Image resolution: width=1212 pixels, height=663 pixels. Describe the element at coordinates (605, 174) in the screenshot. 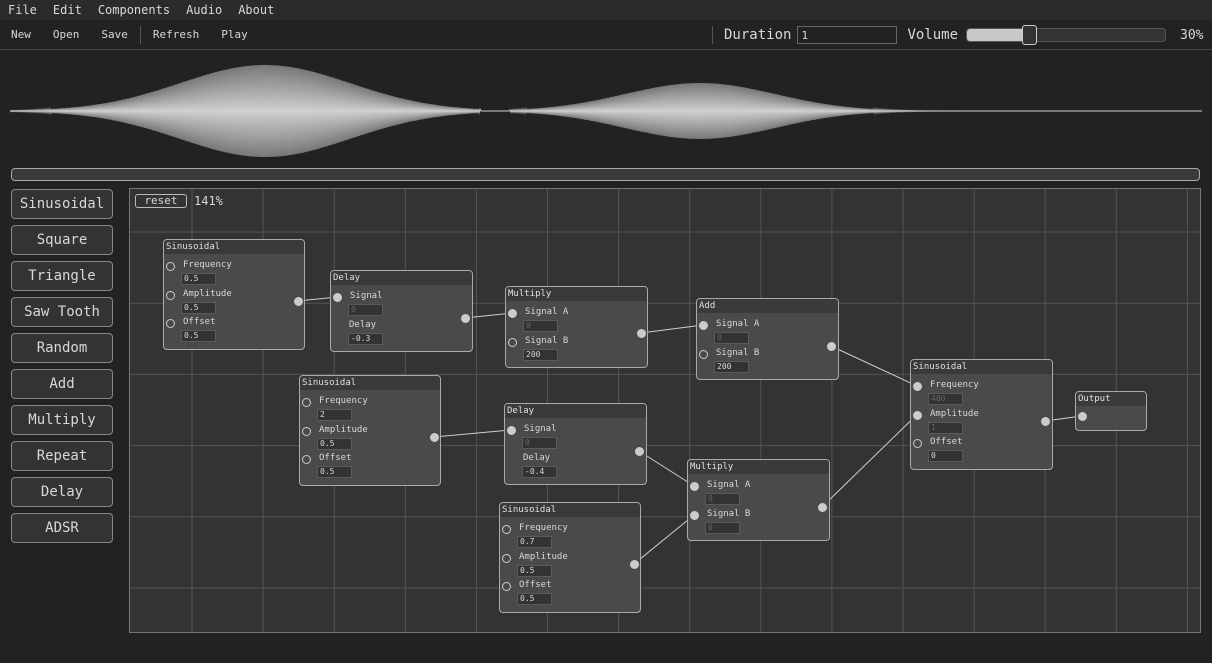

I see `playback-progress-bar` at that location.